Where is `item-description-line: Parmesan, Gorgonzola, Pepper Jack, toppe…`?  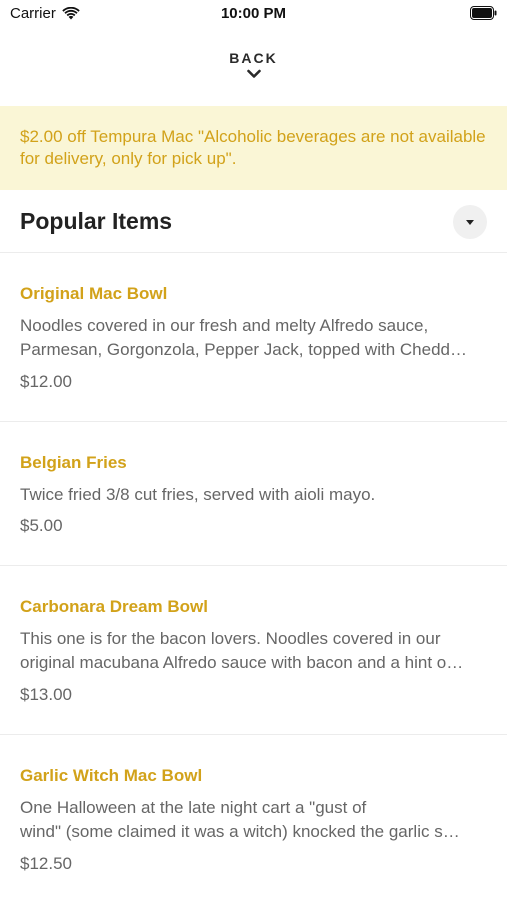
item-description-line: Parmesan, Gorgonzola, Pepper Jack, toppe… is located at coordinates (243, 349).